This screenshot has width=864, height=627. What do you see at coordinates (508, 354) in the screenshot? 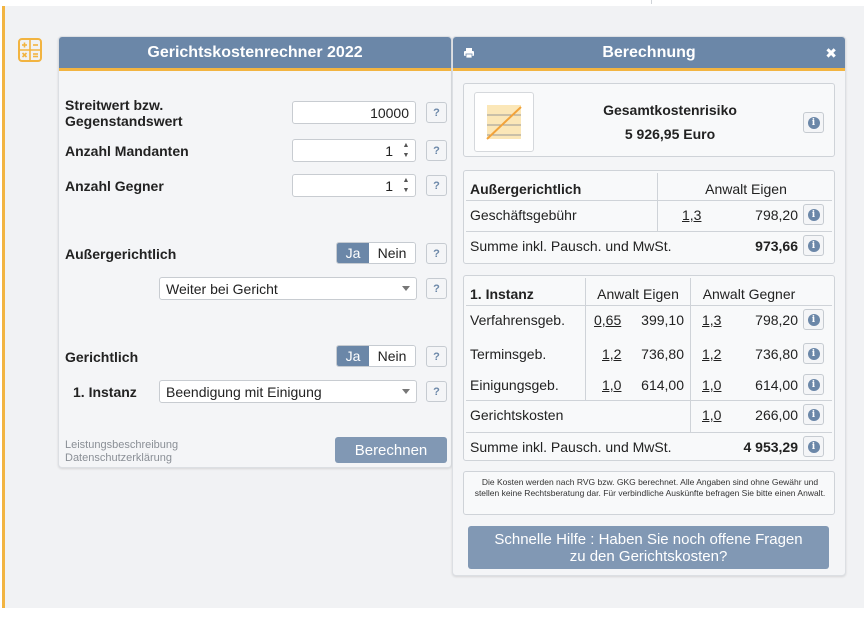
I see `terminsgeb-label: Terminsgeb.` at bounding box center [508, 354].